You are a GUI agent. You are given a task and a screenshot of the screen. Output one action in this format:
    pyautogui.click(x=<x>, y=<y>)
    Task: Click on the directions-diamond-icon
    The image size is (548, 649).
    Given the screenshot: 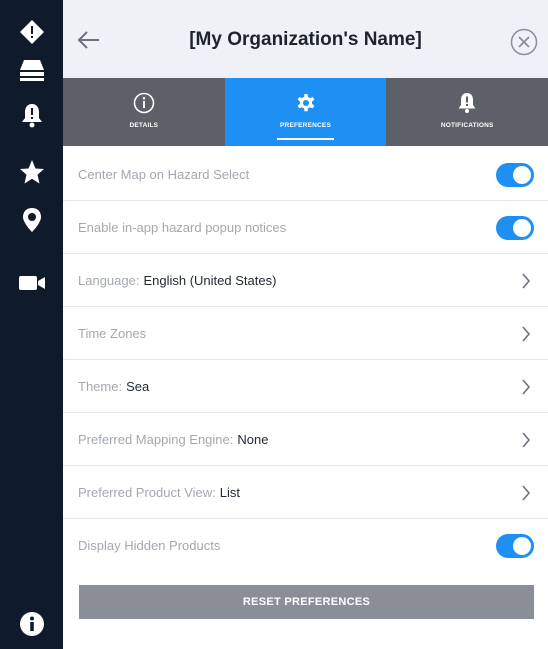 What is the action you would take?
    pyautogui.click(x=31, y=32)
    